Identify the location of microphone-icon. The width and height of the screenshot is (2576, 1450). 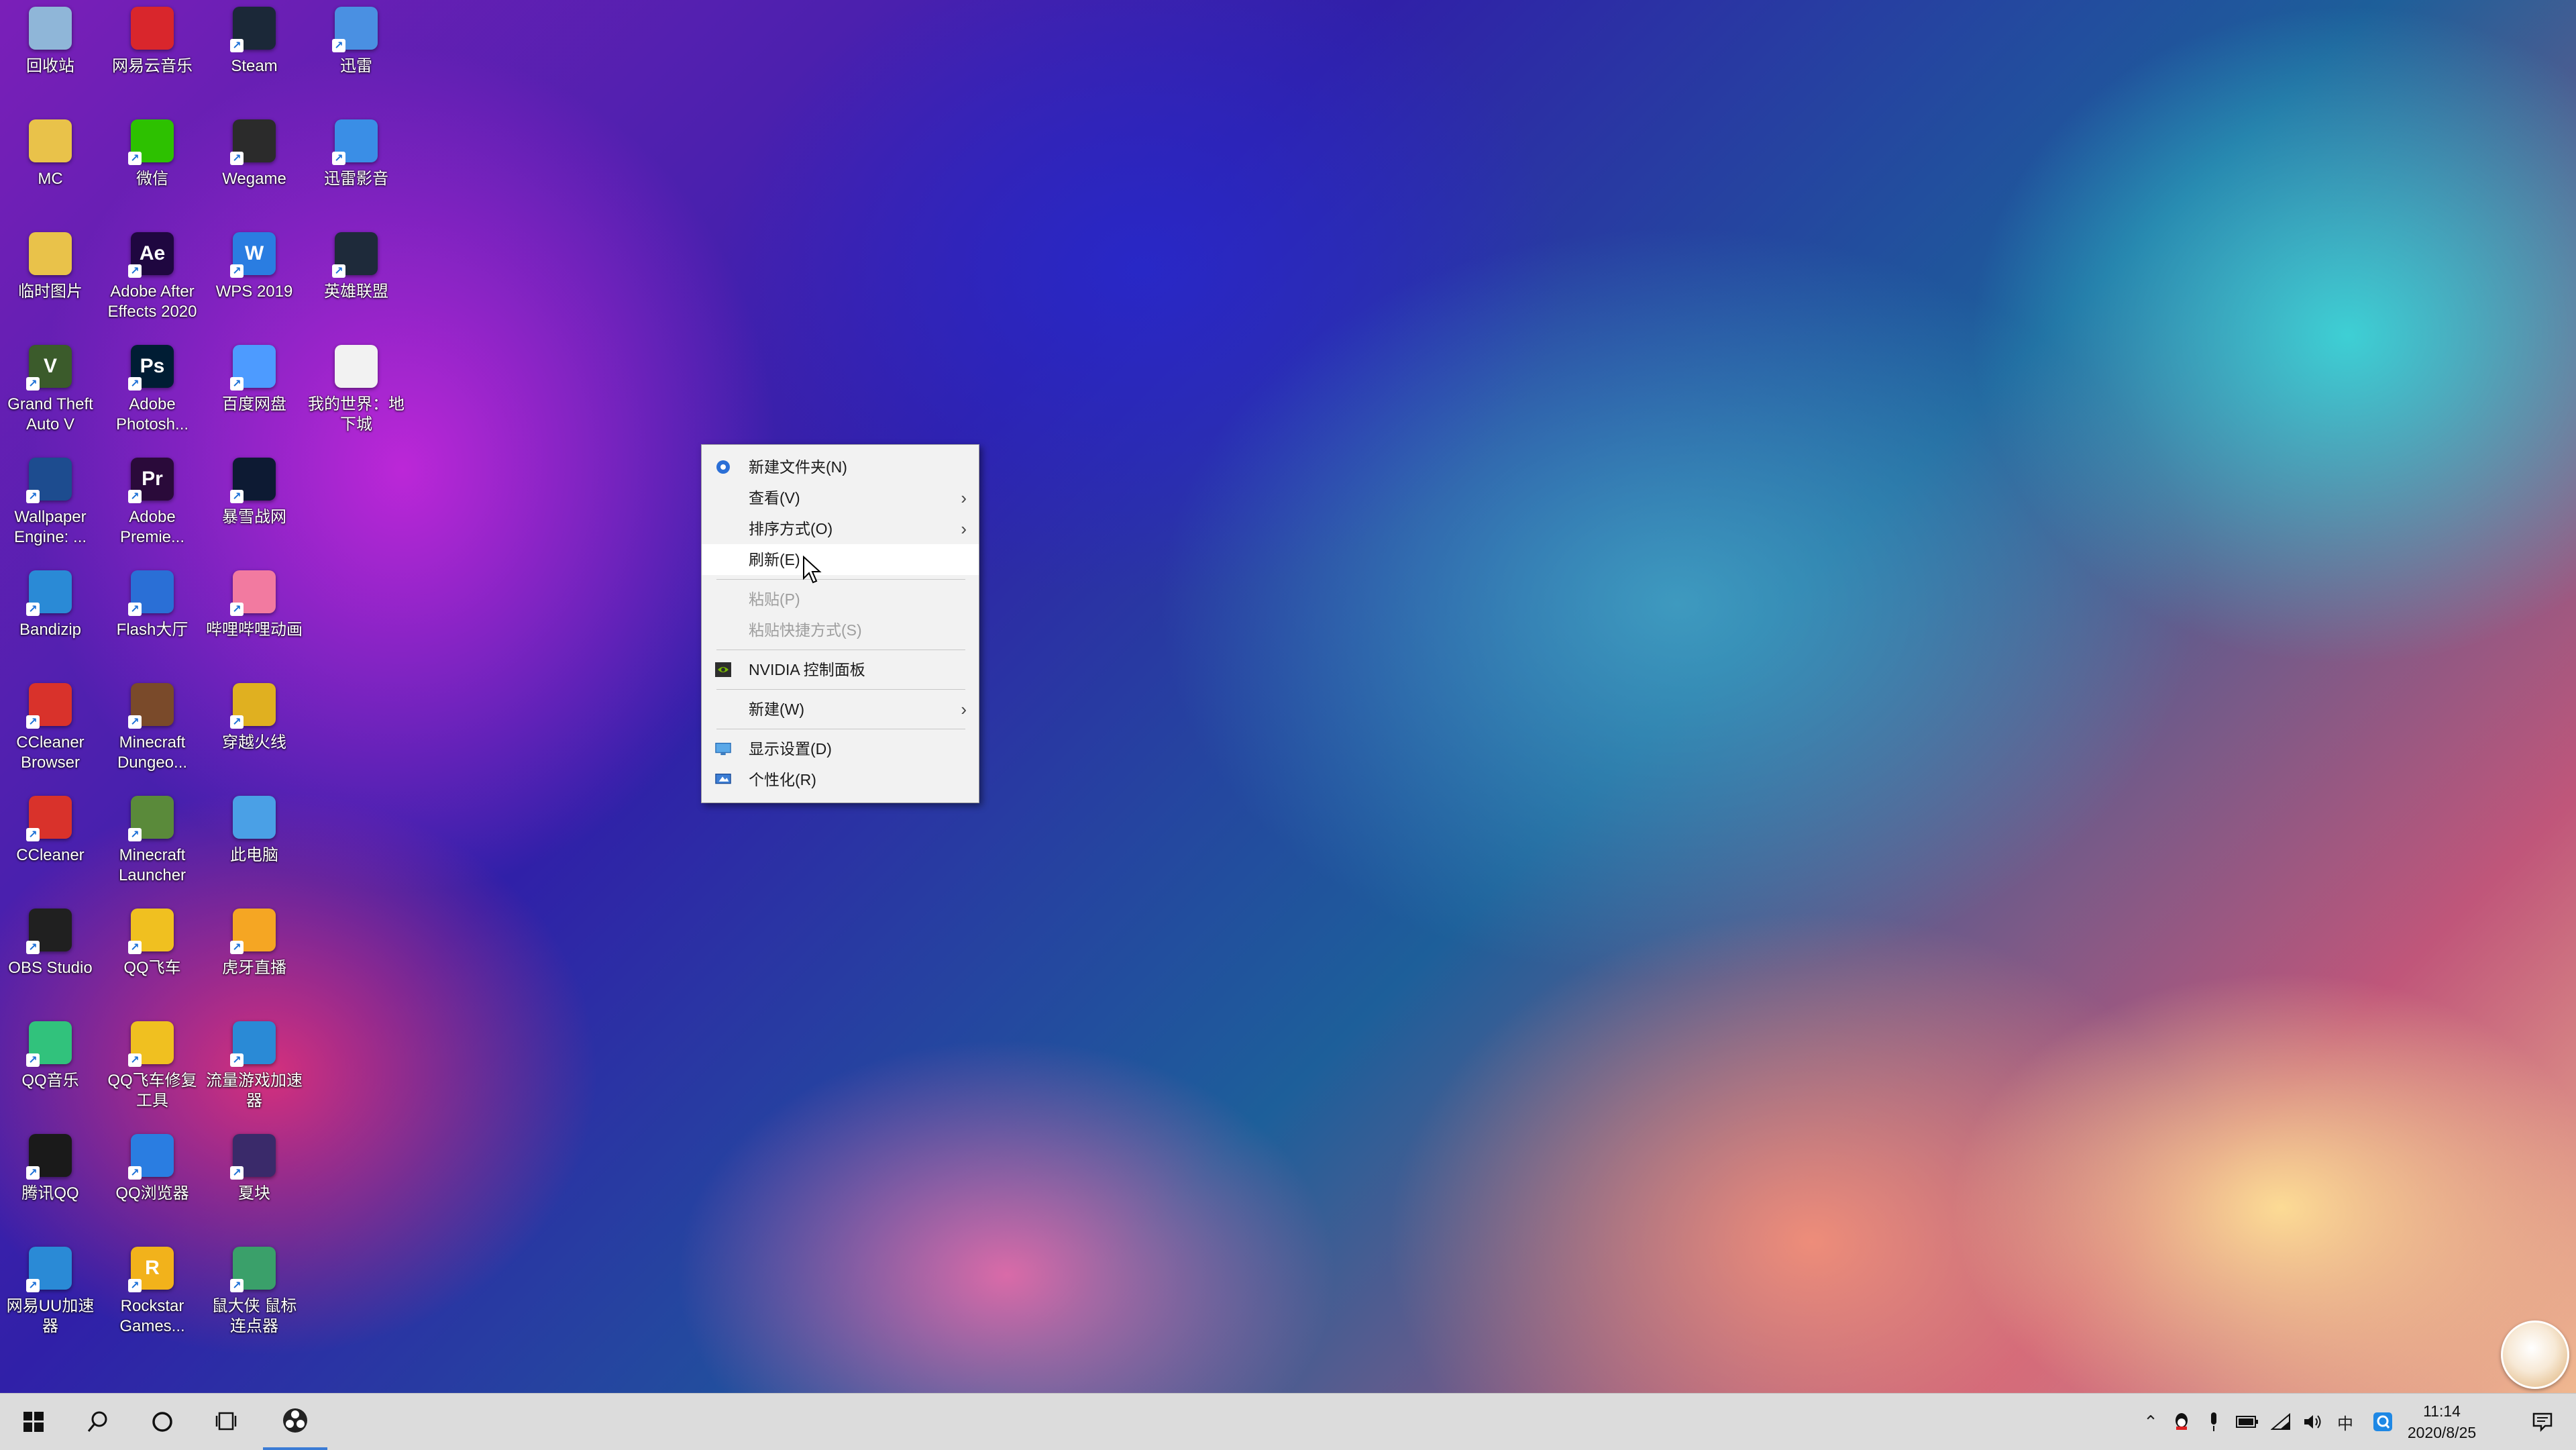
(2213, 1422).